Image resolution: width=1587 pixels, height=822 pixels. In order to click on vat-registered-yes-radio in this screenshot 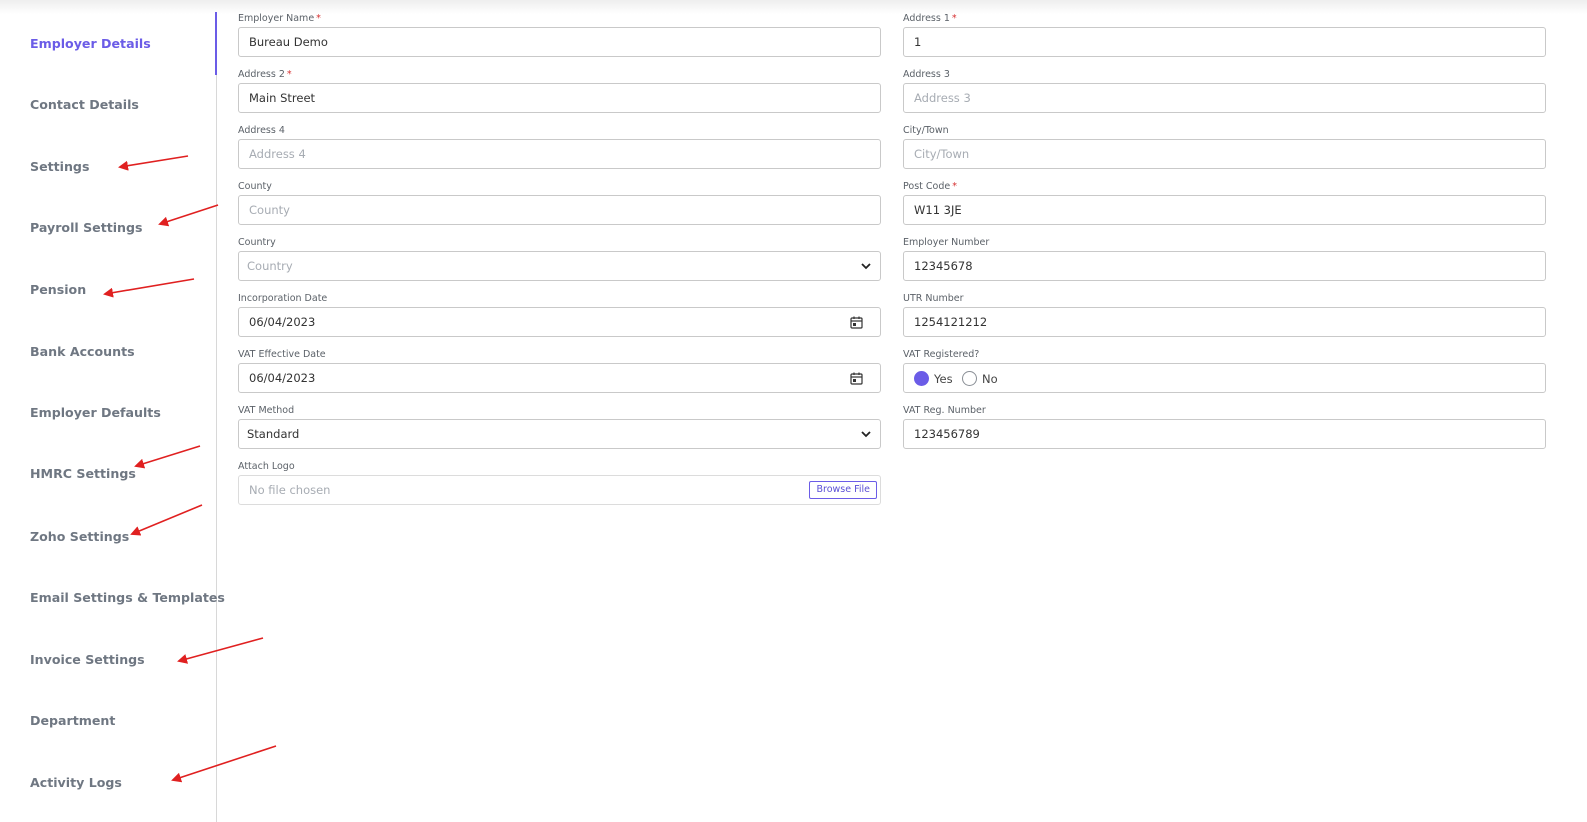, I will do `click(921, 378)`.